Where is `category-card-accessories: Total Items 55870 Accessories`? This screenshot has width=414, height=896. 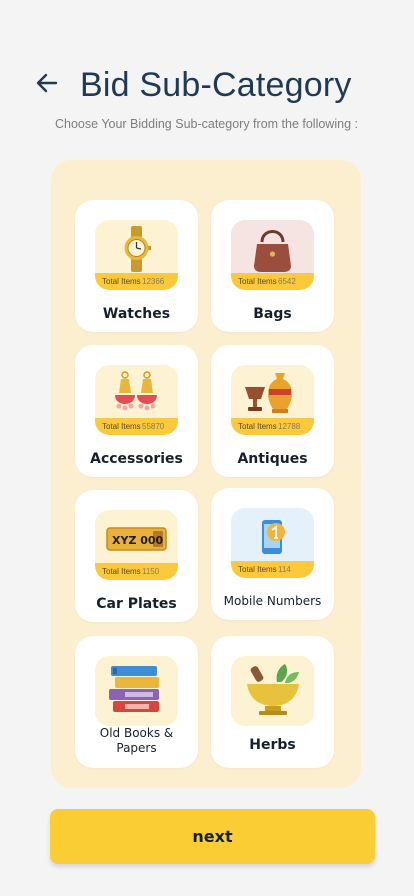
category-card-accessories: Total Items 55870 Accessories is located at coordinates (136, 411).